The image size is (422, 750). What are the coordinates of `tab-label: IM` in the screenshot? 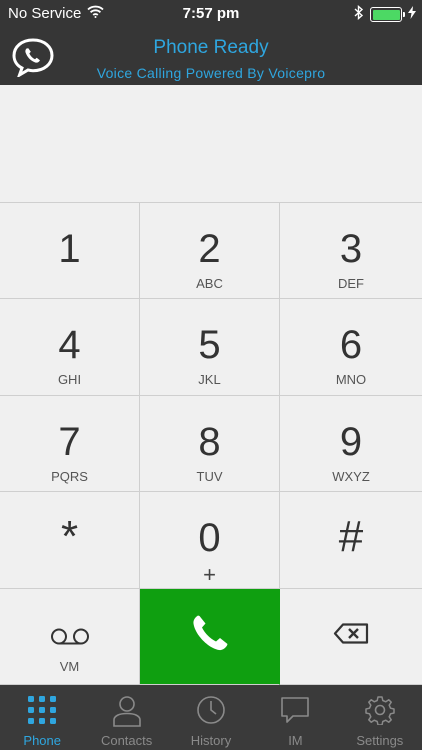 It's located at (295, 740).